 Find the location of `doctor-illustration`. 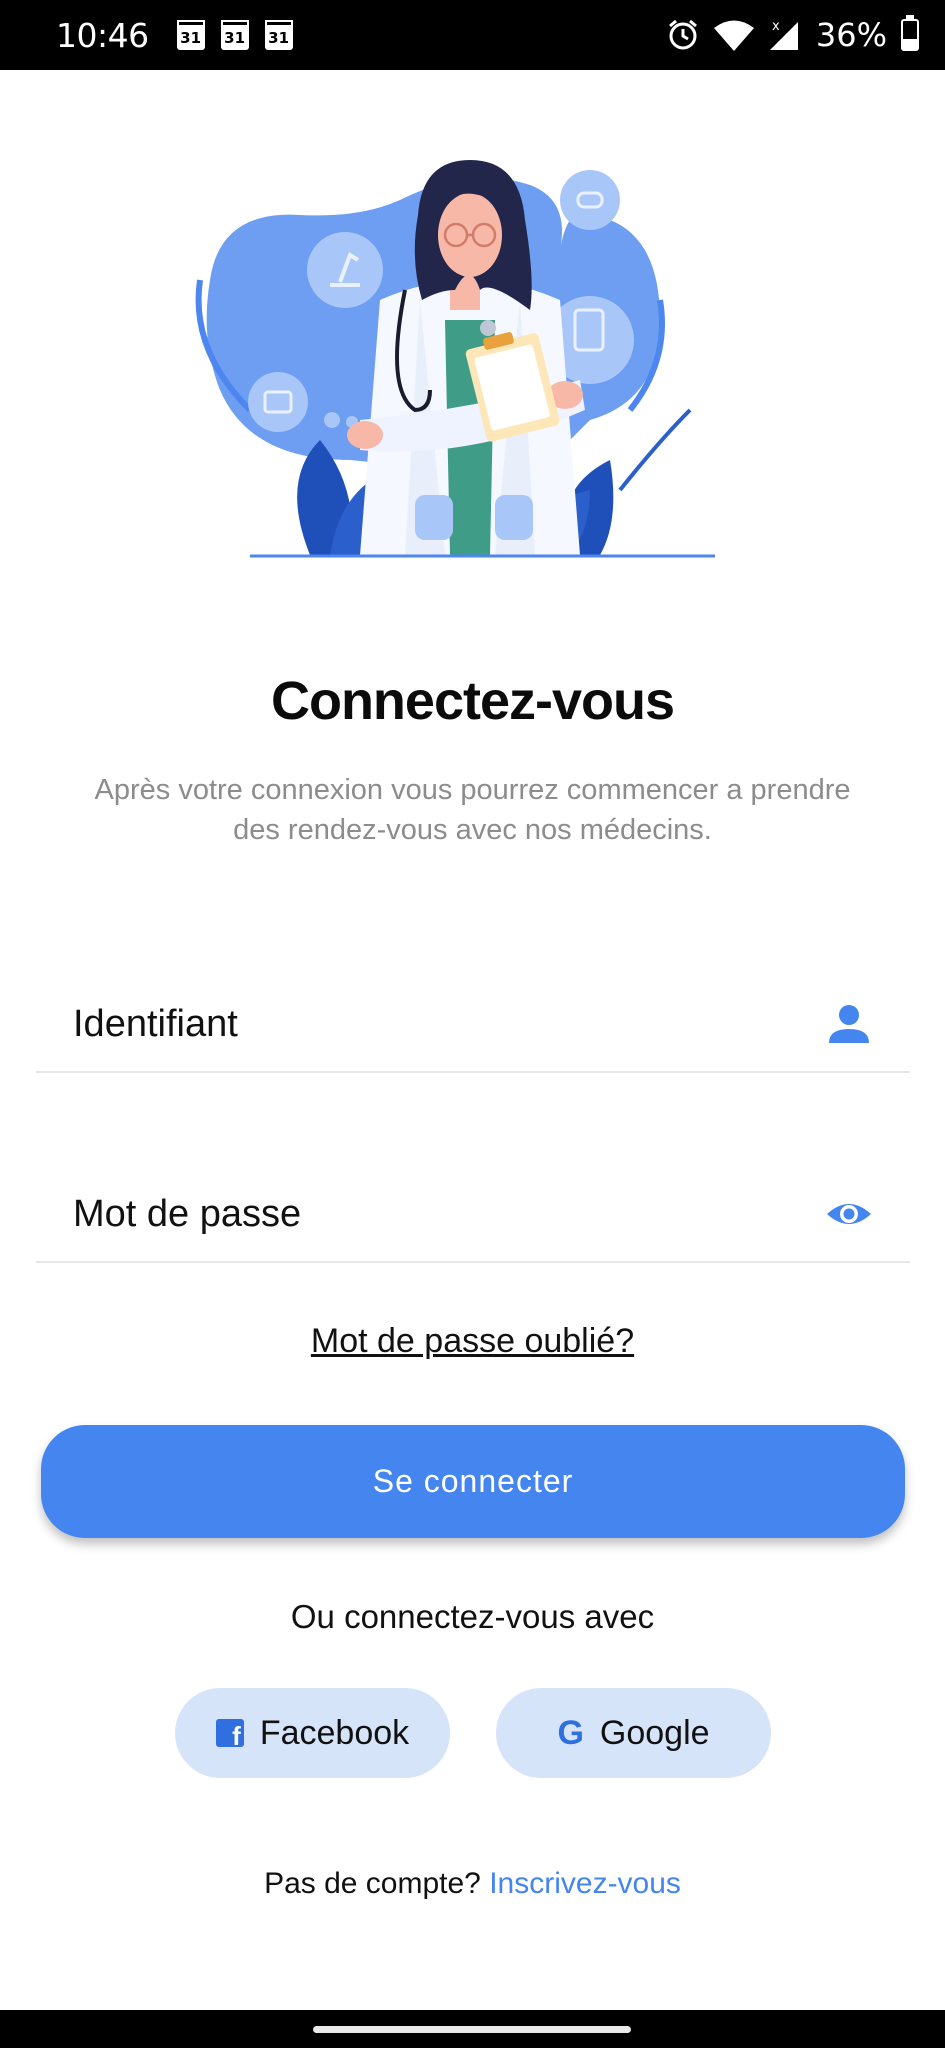

doctor-illustration is located at coordinates (455, 359).